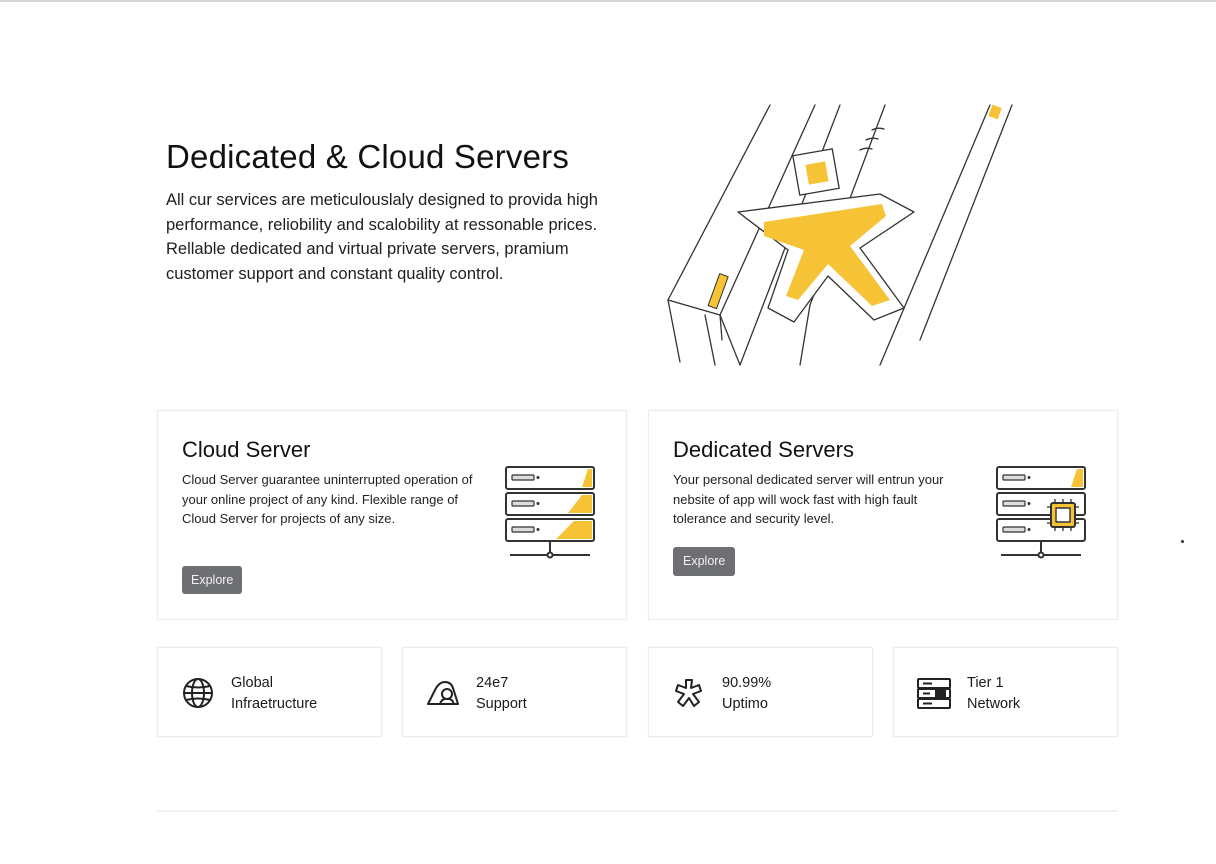 Image resolution: width=1216 pixels, height=864 pixels. I want to click on server-stack-icon, so click(550, 512).